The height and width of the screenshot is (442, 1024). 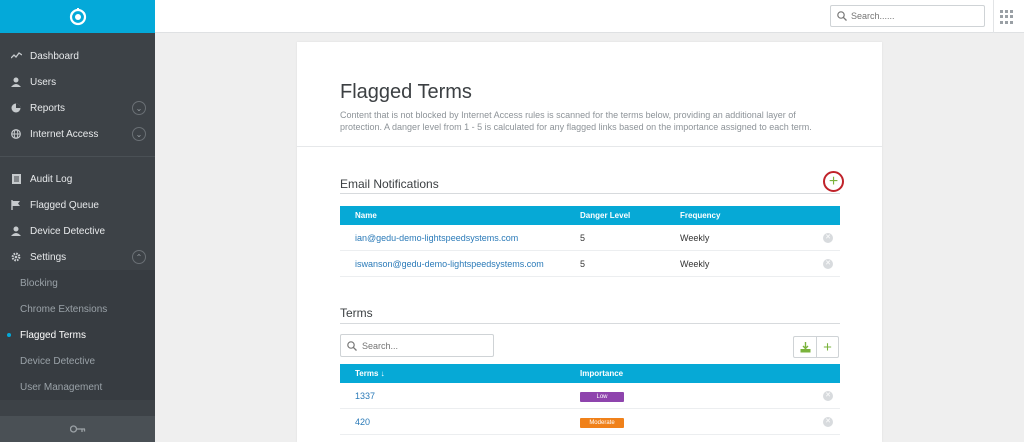 I want to click on download-icon, so click(x=805, y=346).